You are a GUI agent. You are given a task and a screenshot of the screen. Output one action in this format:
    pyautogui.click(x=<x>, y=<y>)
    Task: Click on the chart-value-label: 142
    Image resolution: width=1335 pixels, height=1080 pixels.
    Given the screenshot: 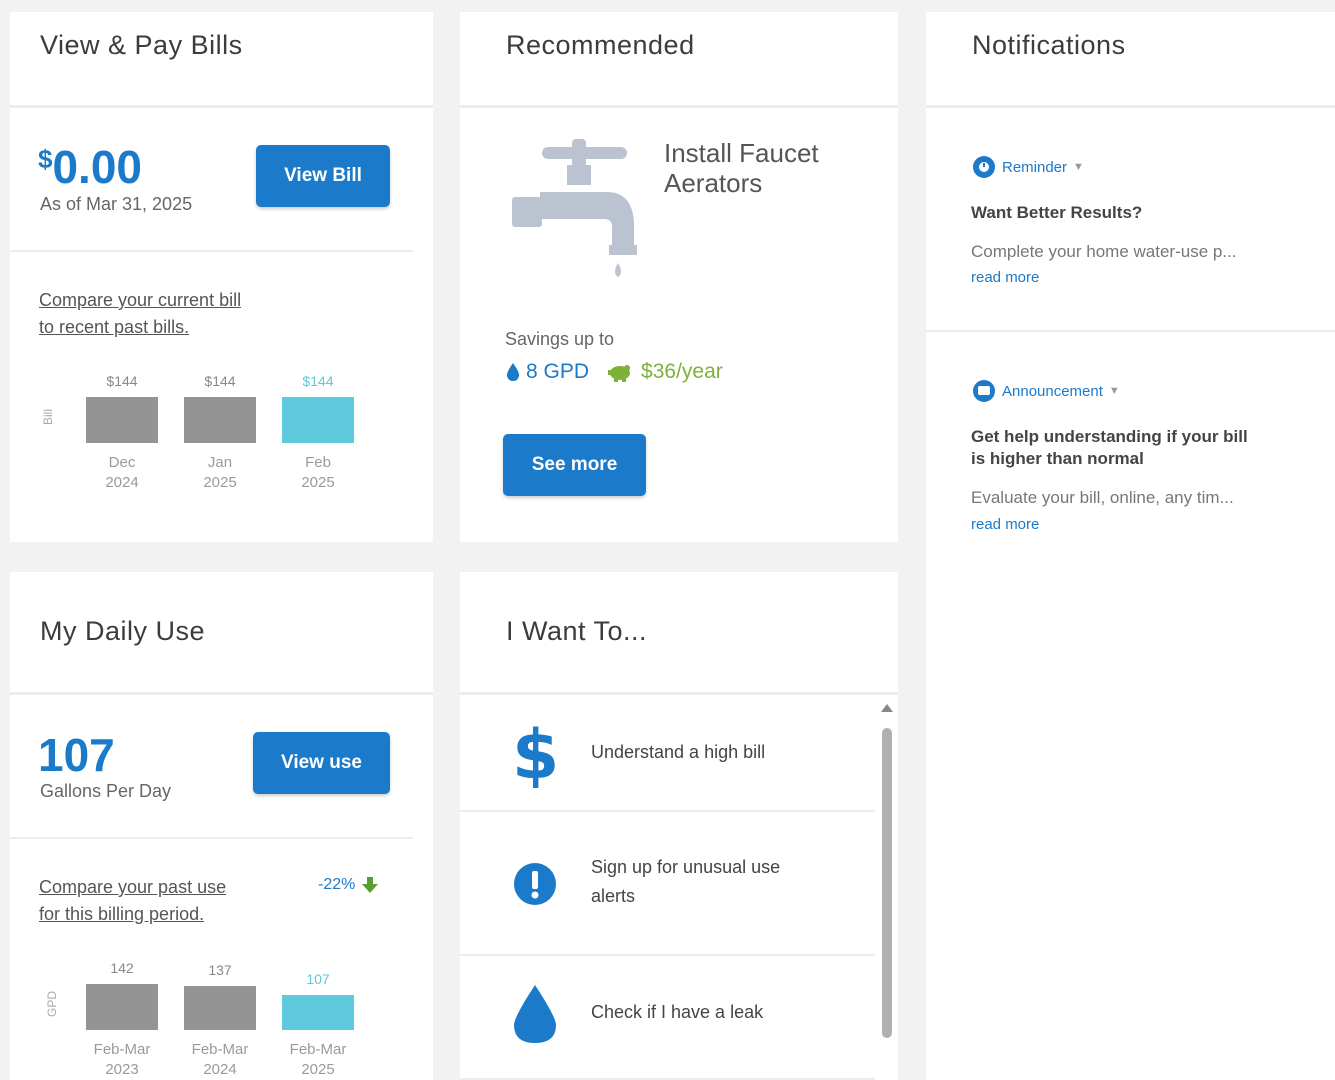 What is the action you would take?
    pyautogui.click(x=122, y=968)
    